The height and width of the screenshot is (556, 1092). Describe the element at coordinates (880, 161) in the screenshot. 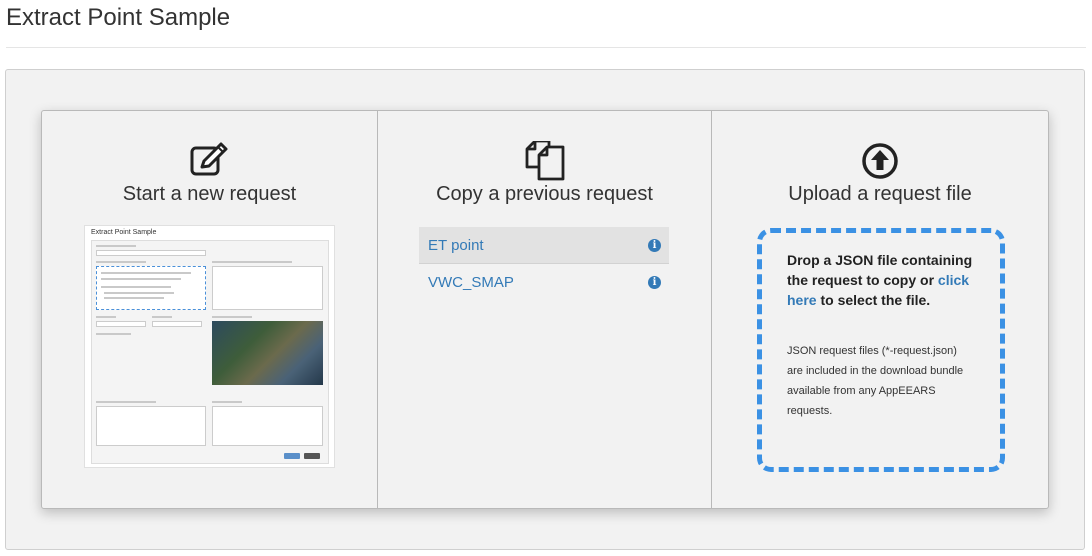

I see `upload-circle-icon` at that location.